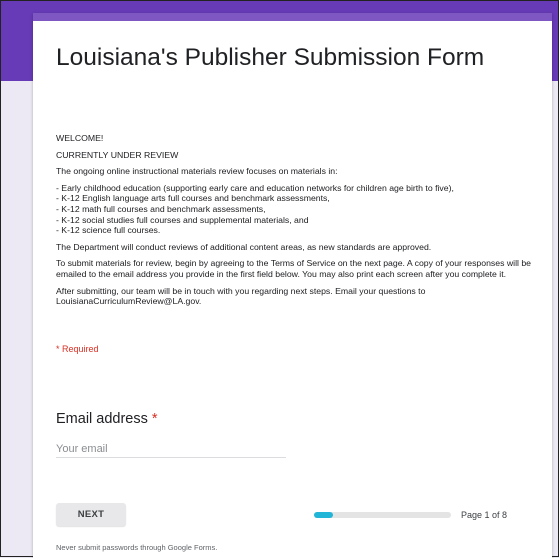 The image size is (559, 558). Describe the element at coordinates (154, 419) in the screenshot. I see `required-asterisk: *` at that location.